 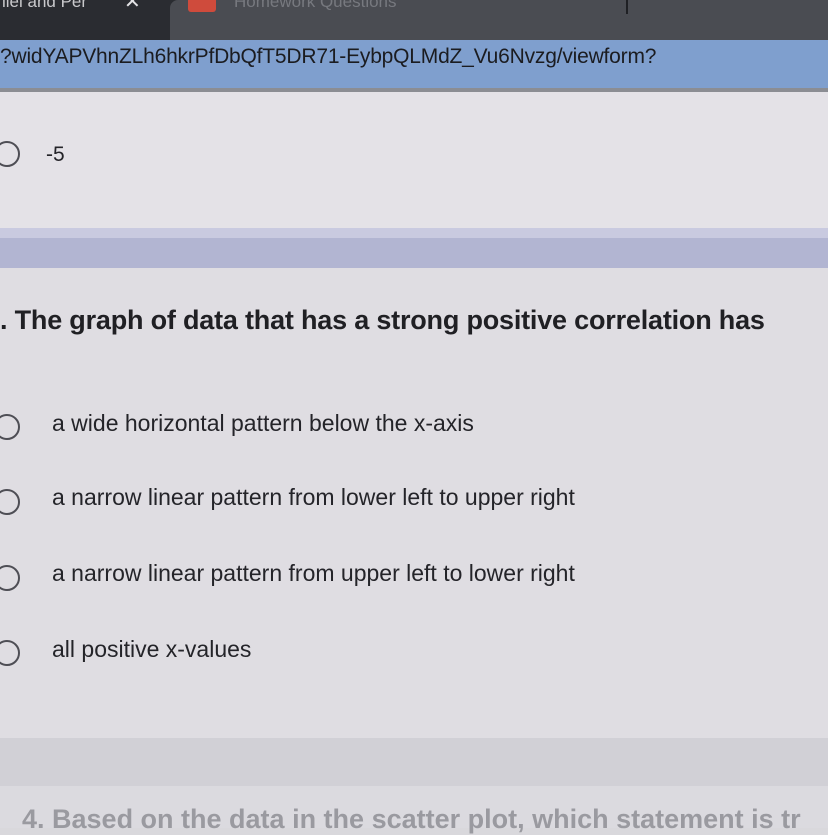 What do you see at coordinates (414, 762) in the screenshot?
I see `section-gap` at bounding box center [414, 762].